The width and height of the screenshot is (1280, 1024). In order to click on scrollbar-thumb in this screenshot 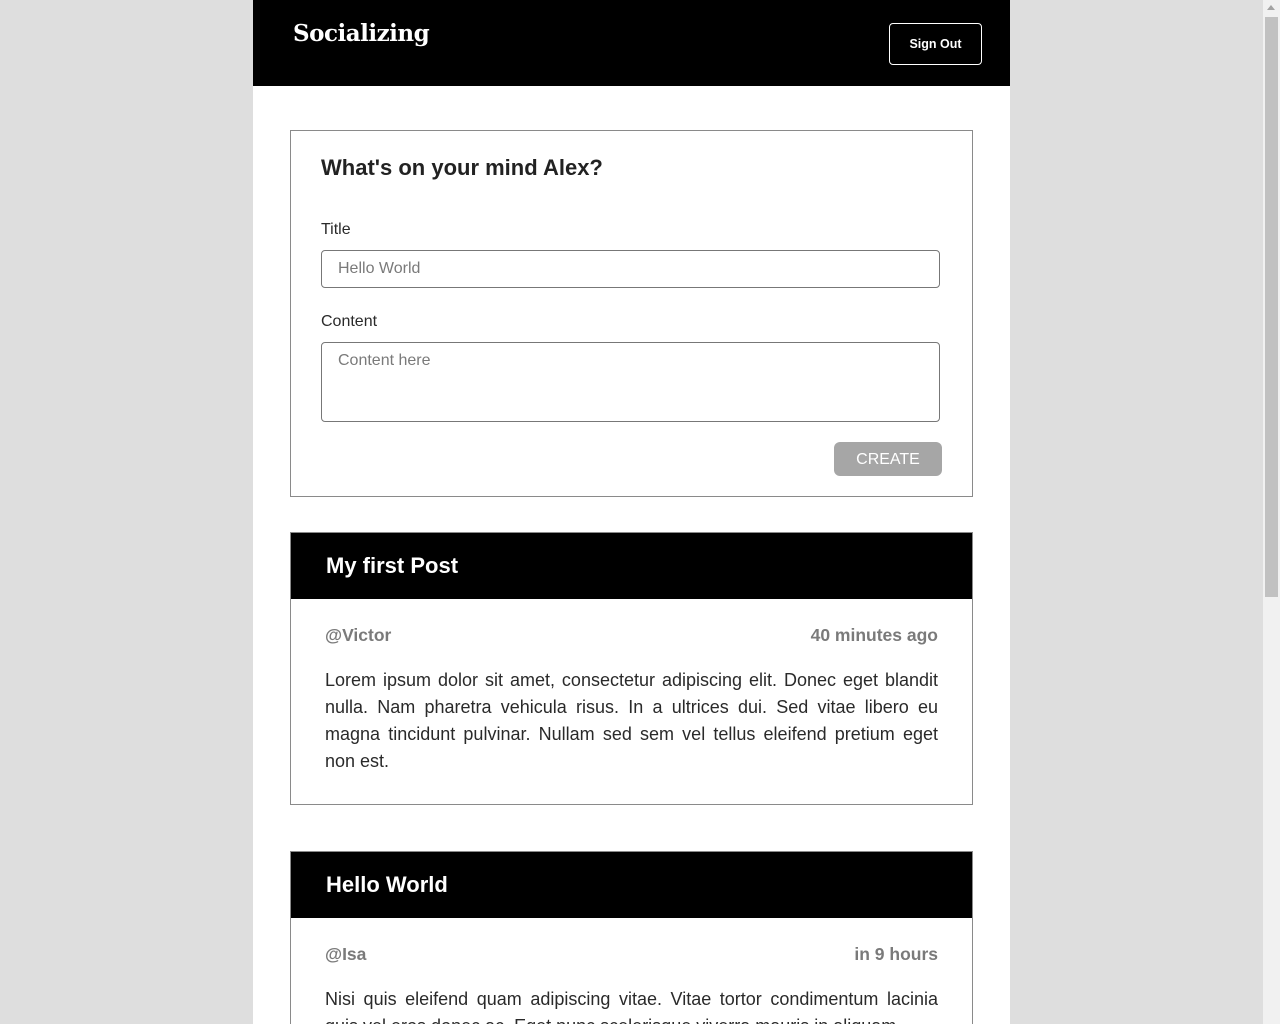, I will do `click(1271, 307)`.